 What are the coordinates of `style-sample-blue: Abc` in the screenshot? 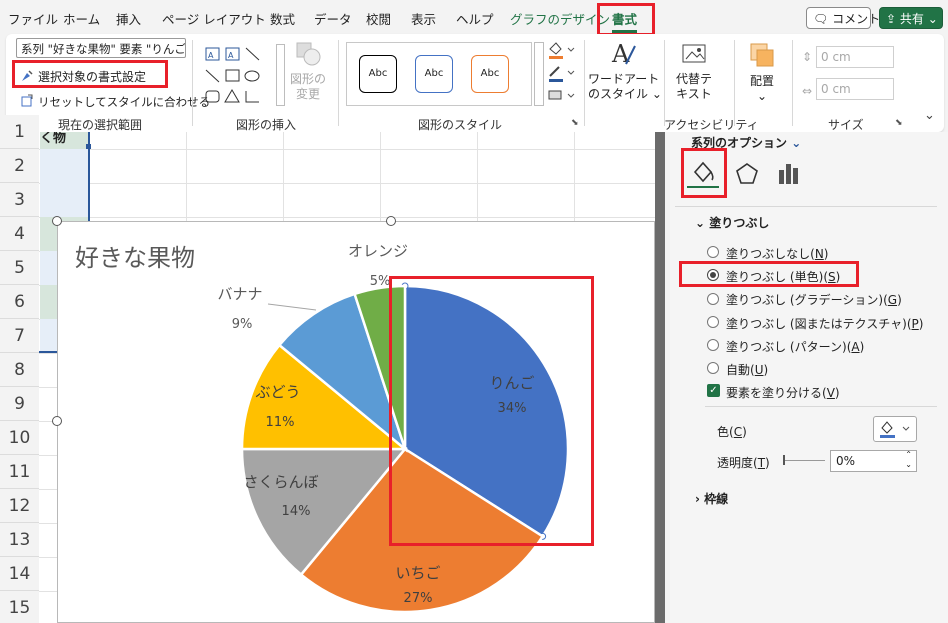 It's located at (434, 74).